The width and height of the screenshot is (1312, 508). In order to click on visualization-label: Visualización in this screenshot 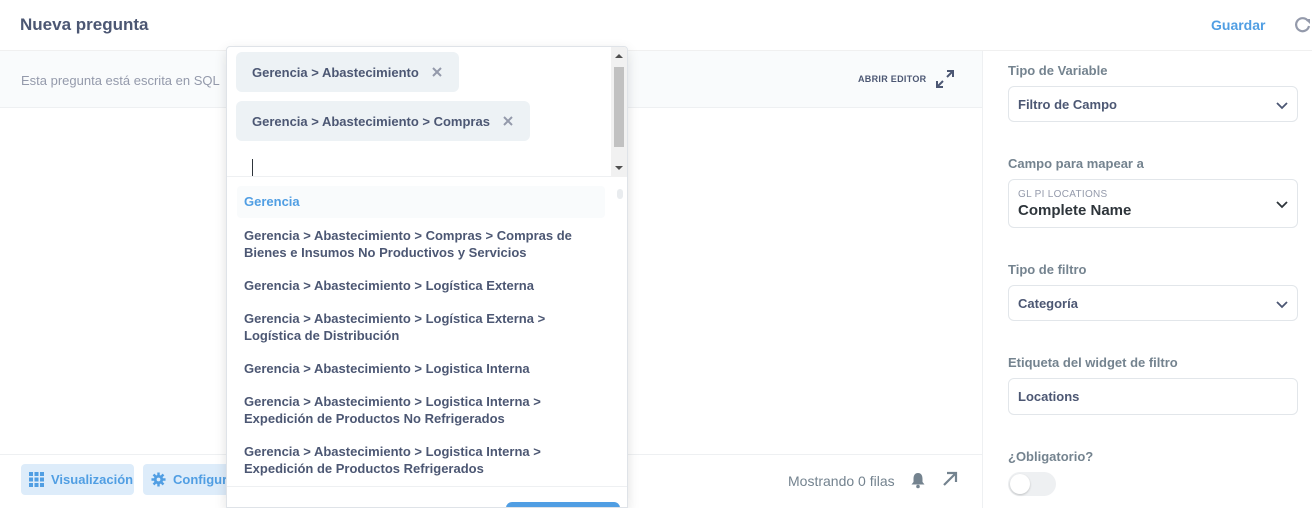, I will do `click(92, 479)`.